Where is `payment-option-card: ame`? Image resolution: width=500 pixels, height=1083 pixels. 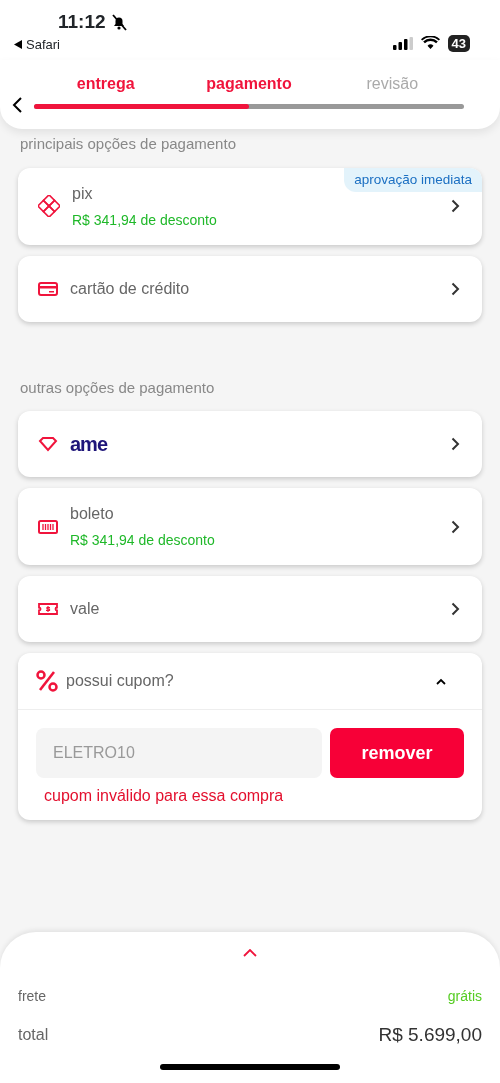
payment-option-card: ame is located at coordinates (250, 444).